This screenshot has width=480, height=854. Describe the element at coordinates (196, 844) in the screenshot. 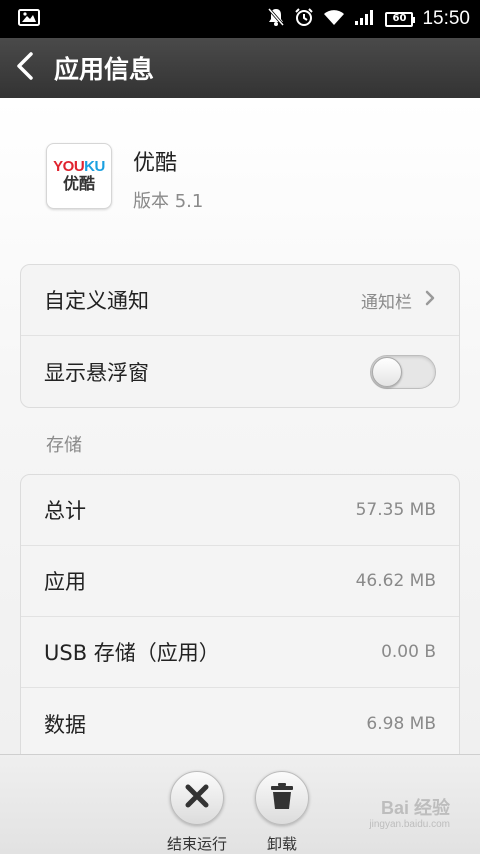

I see `force-stop-label: 结束运行` at that location.